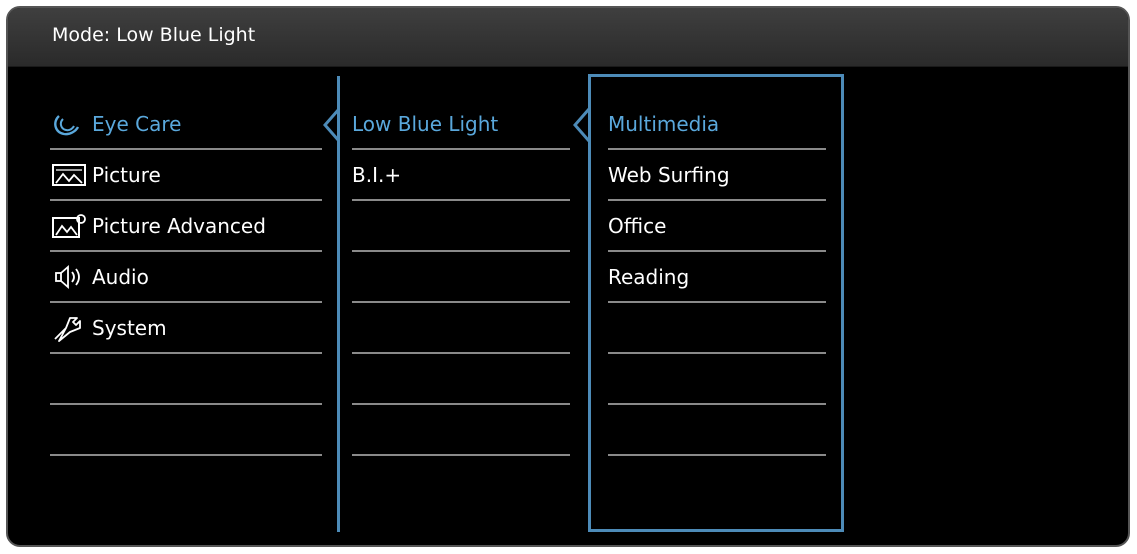 Image resolution: width=1137 pixels, height=554 pixels. What do you see at coordinates (186, 35) in the screenshot?
I see `mode-value: Low Blue Light` at bounding box center [186, 35].